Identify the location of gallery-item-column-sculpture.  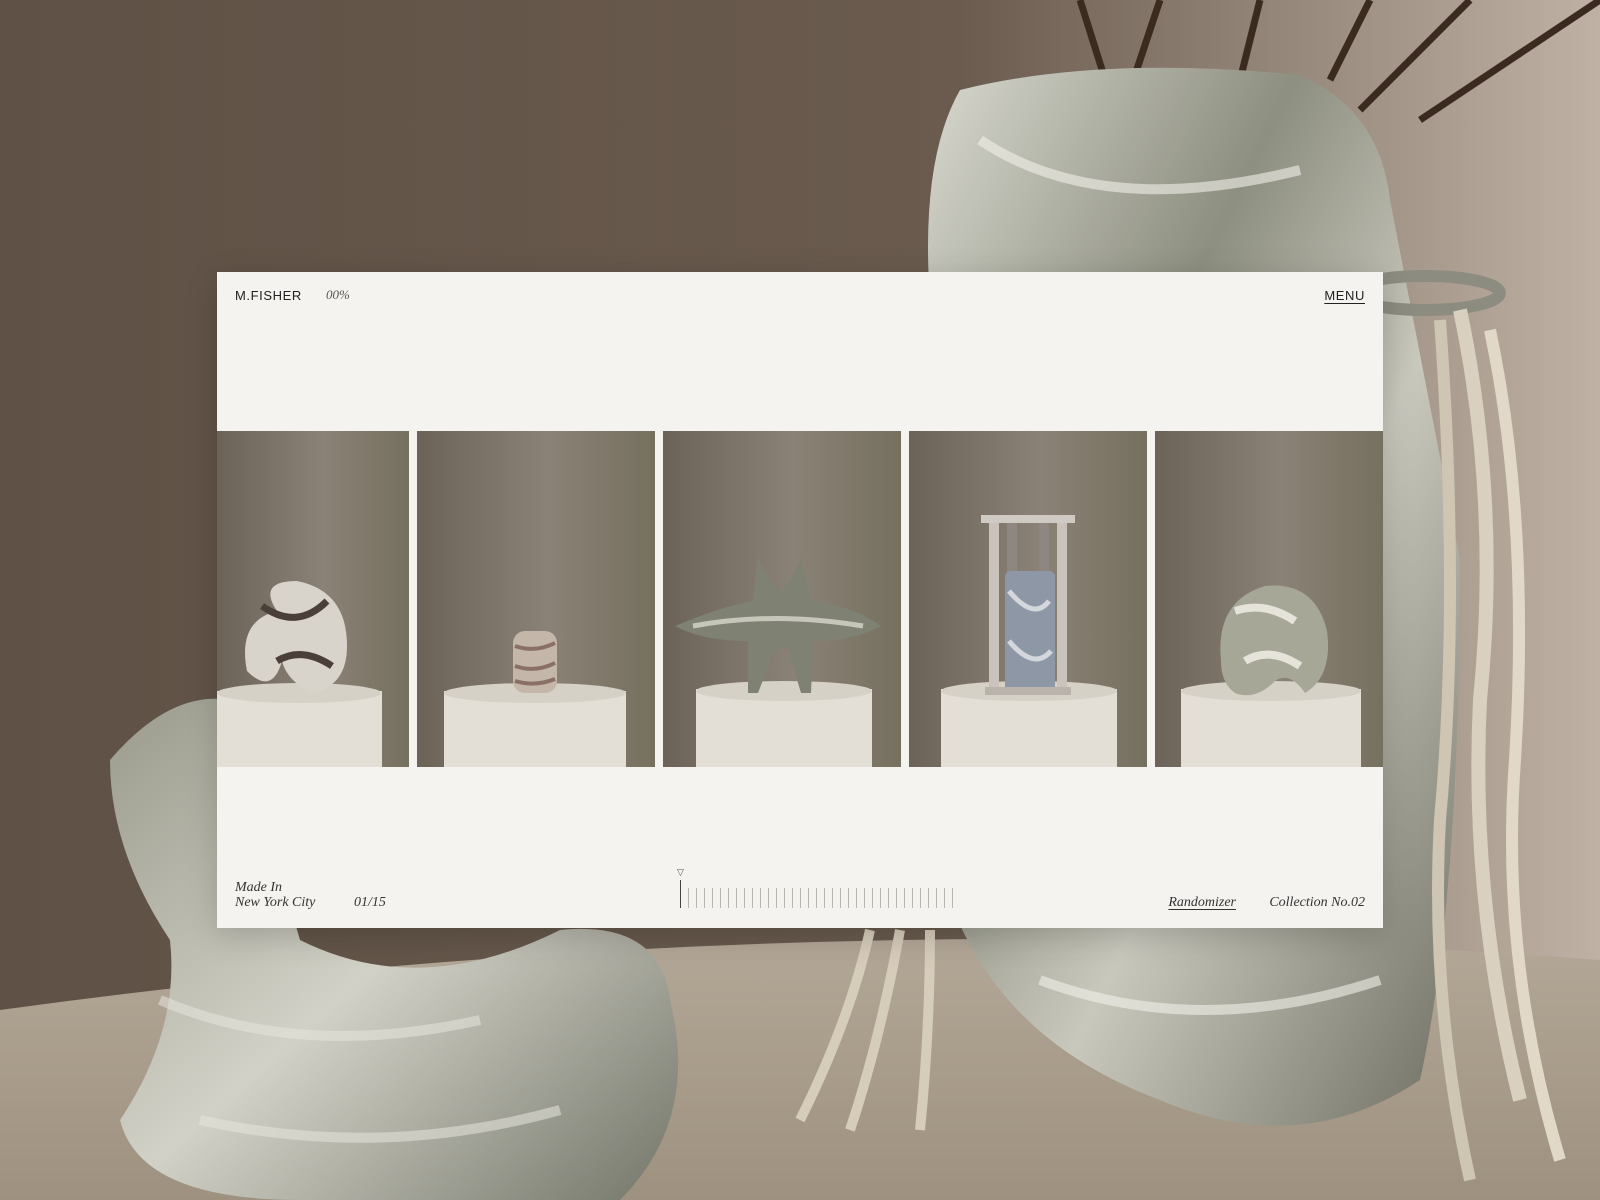
(1028, 599).